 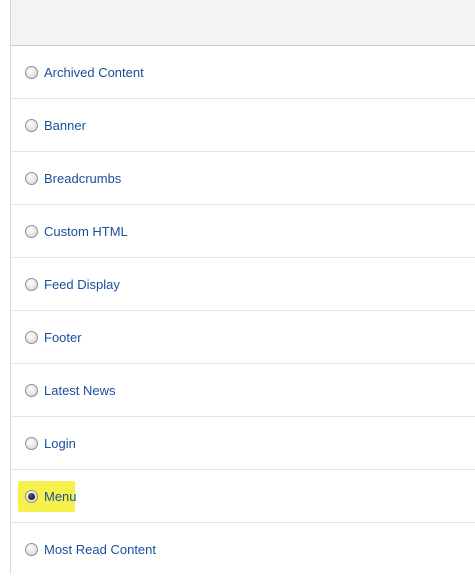 What do you see at coordinates (31, 496) in the screenshot?
I see `radio-button-selected` at bounding box center [31, 496].